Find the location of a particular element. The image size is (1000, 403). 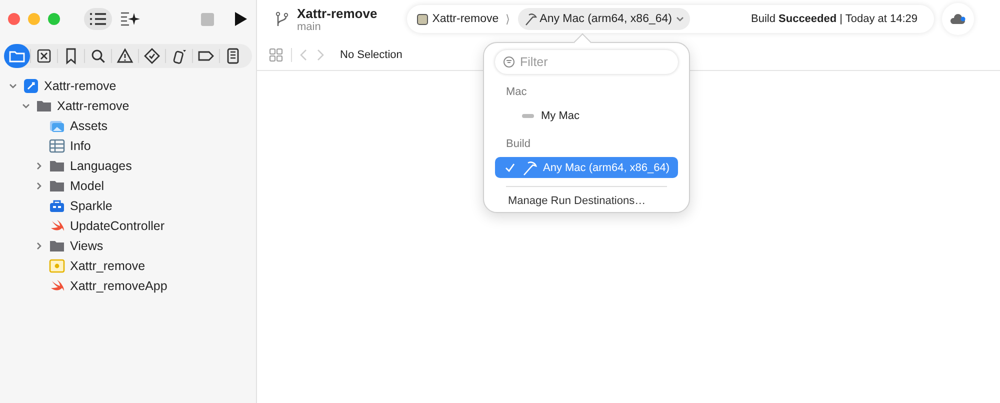

certificate-icon is located at coordinates (57, 266).